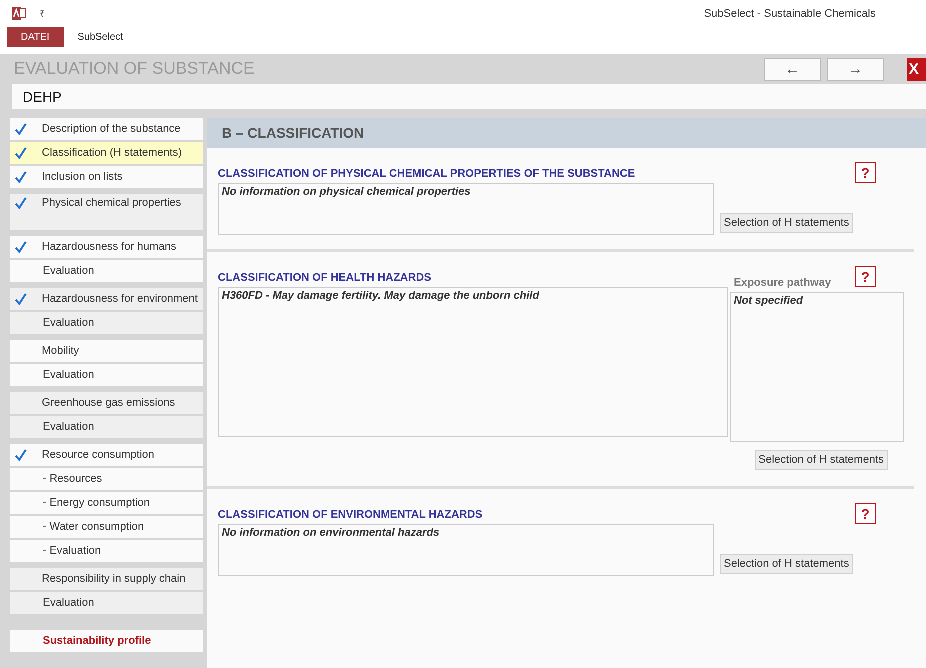 The image size is (926, 668). I want to click on nav-item: - Evaluation, so click(106, 551).